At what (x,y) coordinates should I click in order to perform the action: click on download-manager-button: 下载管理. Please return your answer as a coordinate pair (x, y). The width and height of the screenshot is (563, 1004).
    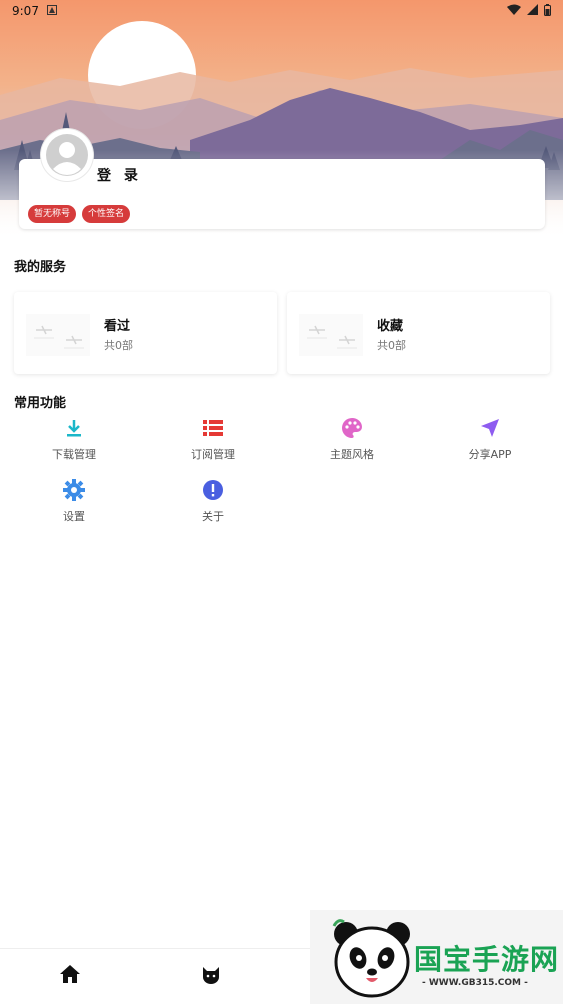
    Looking at the image, I should click on (74, 439).